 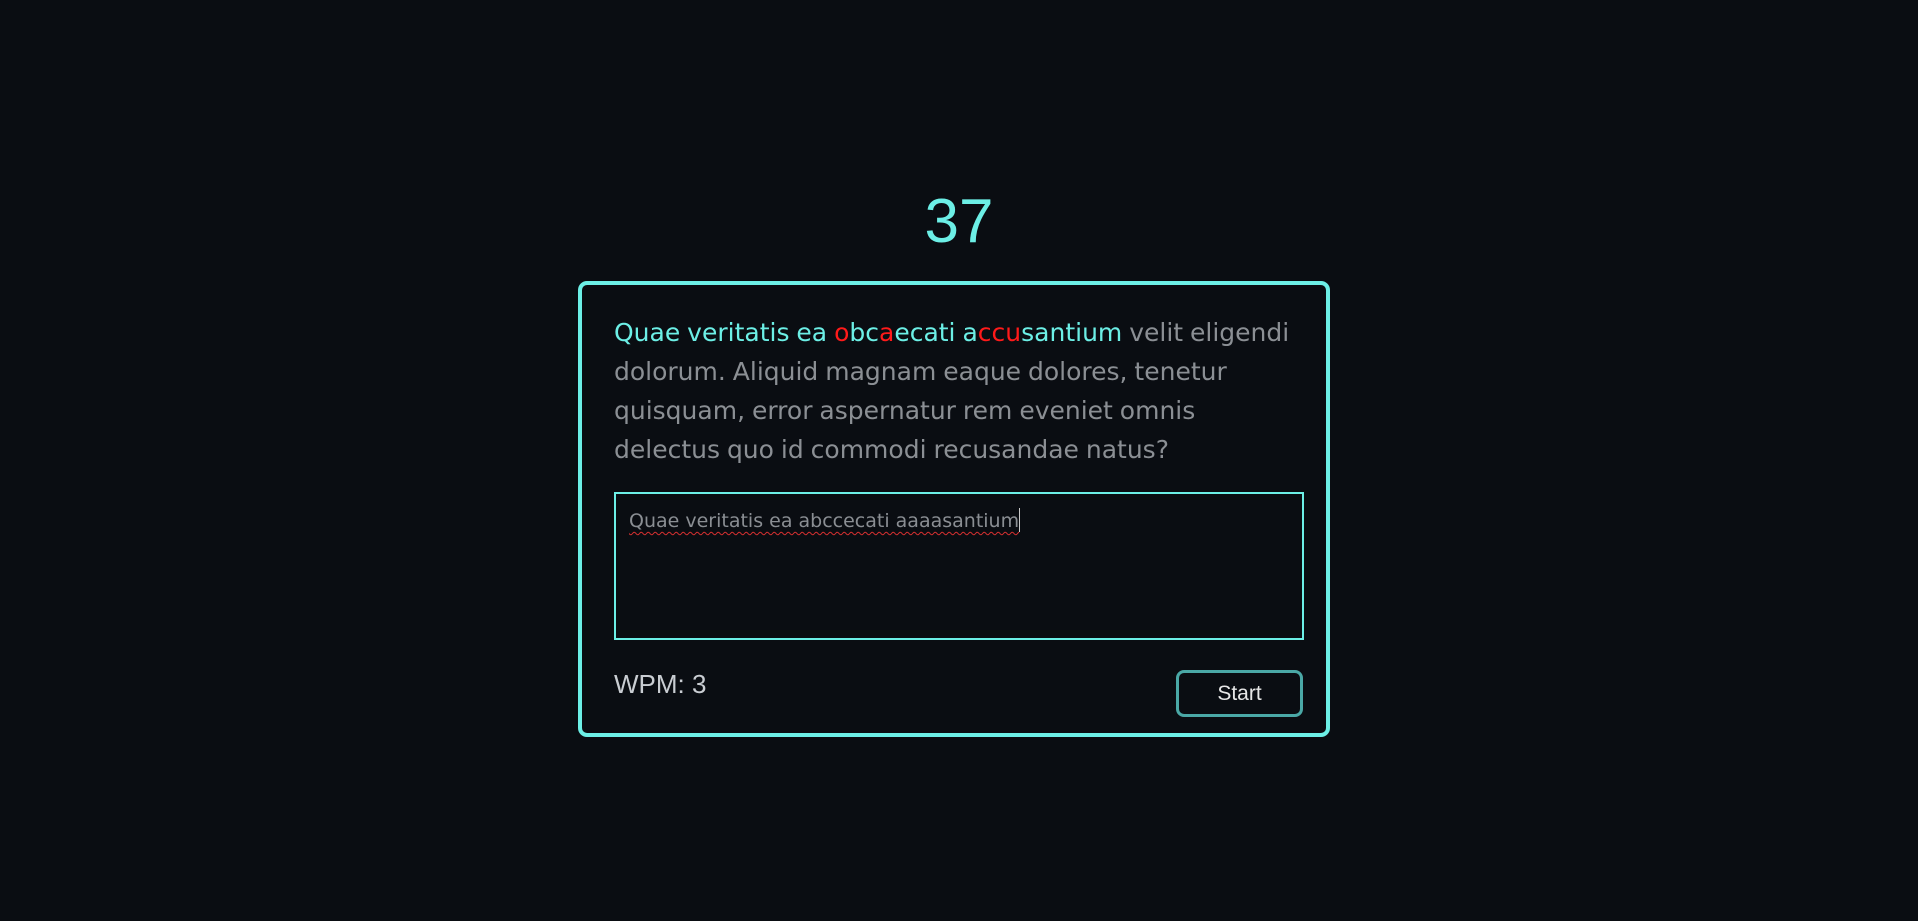 What do you see at coordinates (999, 332) in the screenshot?
I see `quote-segment-bad: ccu` at bounding box center [999, 332].